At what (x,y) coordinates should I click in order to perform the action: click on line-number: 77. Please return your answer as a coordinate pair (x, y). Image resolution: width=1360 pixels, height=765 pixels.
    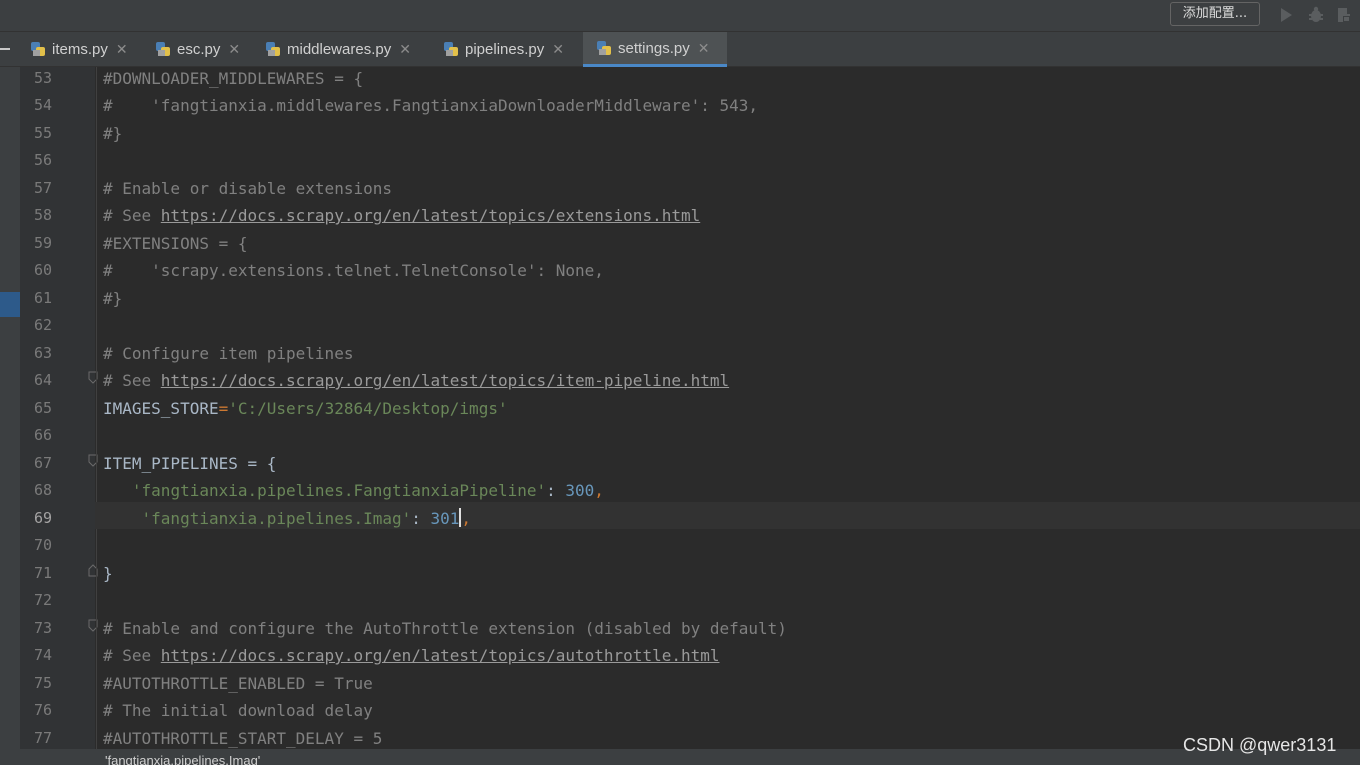
    Looking at the image, I should click on (42, 738).